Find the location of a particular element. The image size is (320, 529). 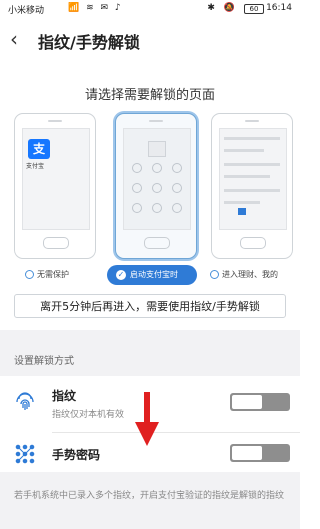

section-label: 设置解锁方式 is located at coordinates (44, 361).